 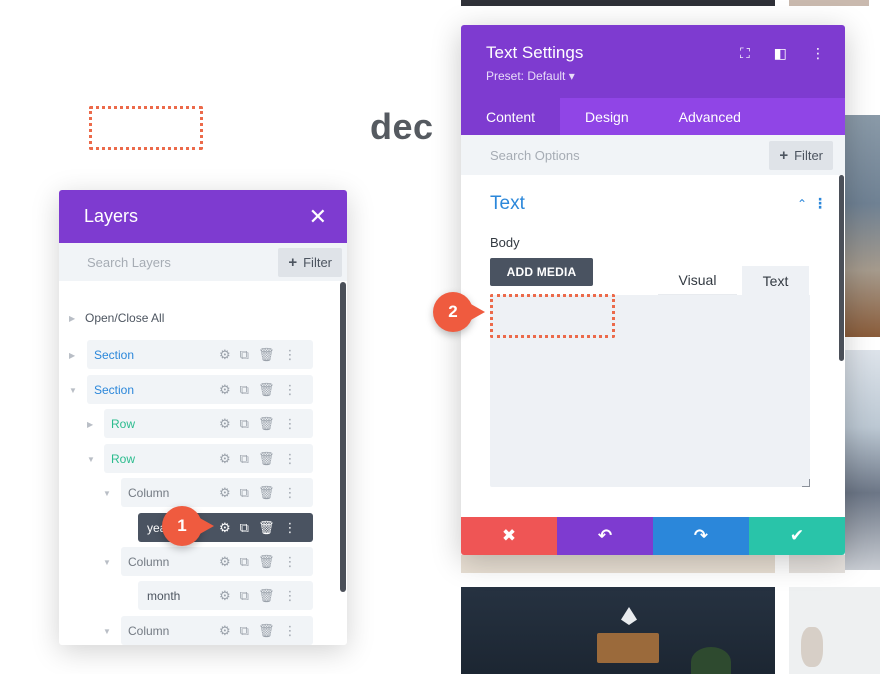 I want to click on preset-dropdown: Preset: Default ▾, so click(x=530, y=76).